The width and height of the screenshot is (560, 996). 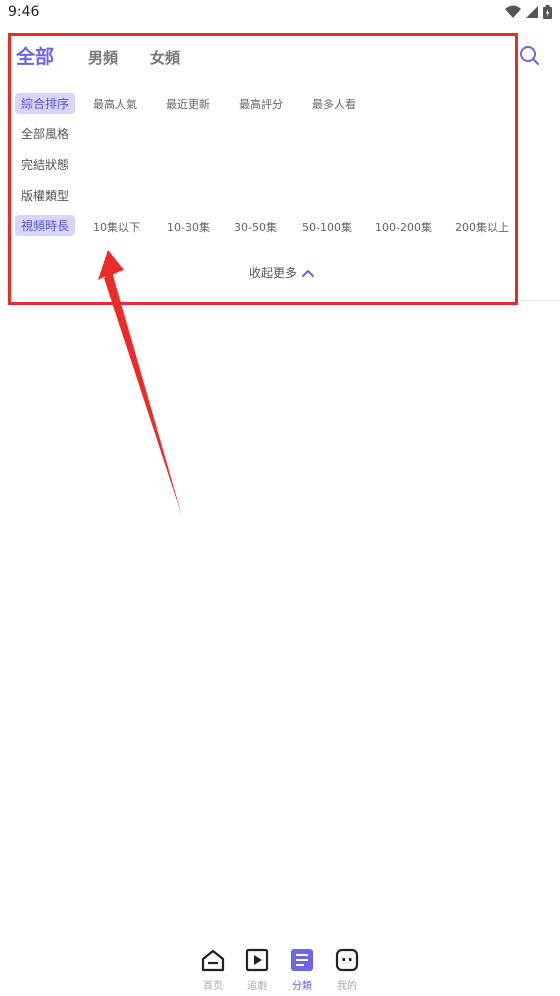 What do you see at coordinates (347, 986) in the screenshot?
I see `nav-label-profile: 我的` at bounding box center [347, 986].